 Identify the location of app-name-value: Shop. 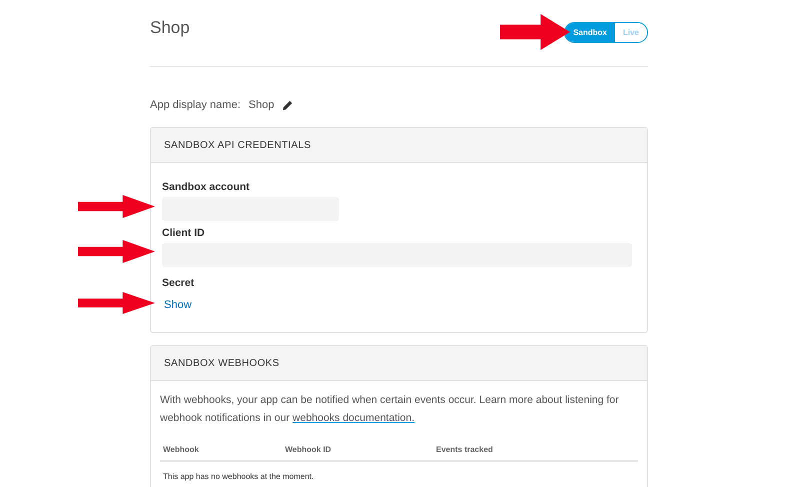
(261, 105).